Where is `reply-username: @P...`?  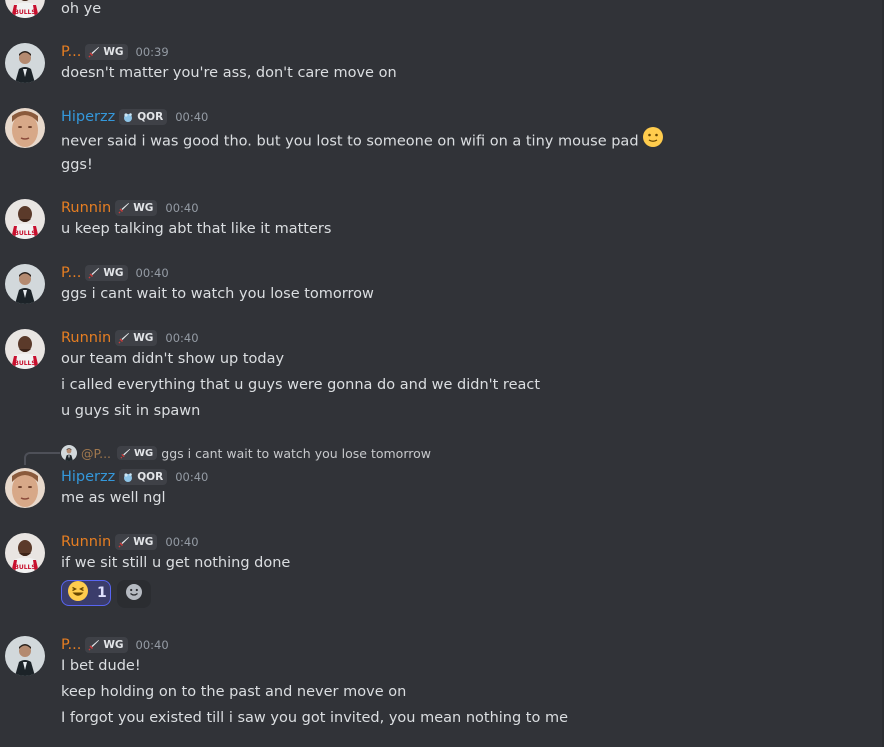
reply-username: @P... is located at coordinates (96, 453).